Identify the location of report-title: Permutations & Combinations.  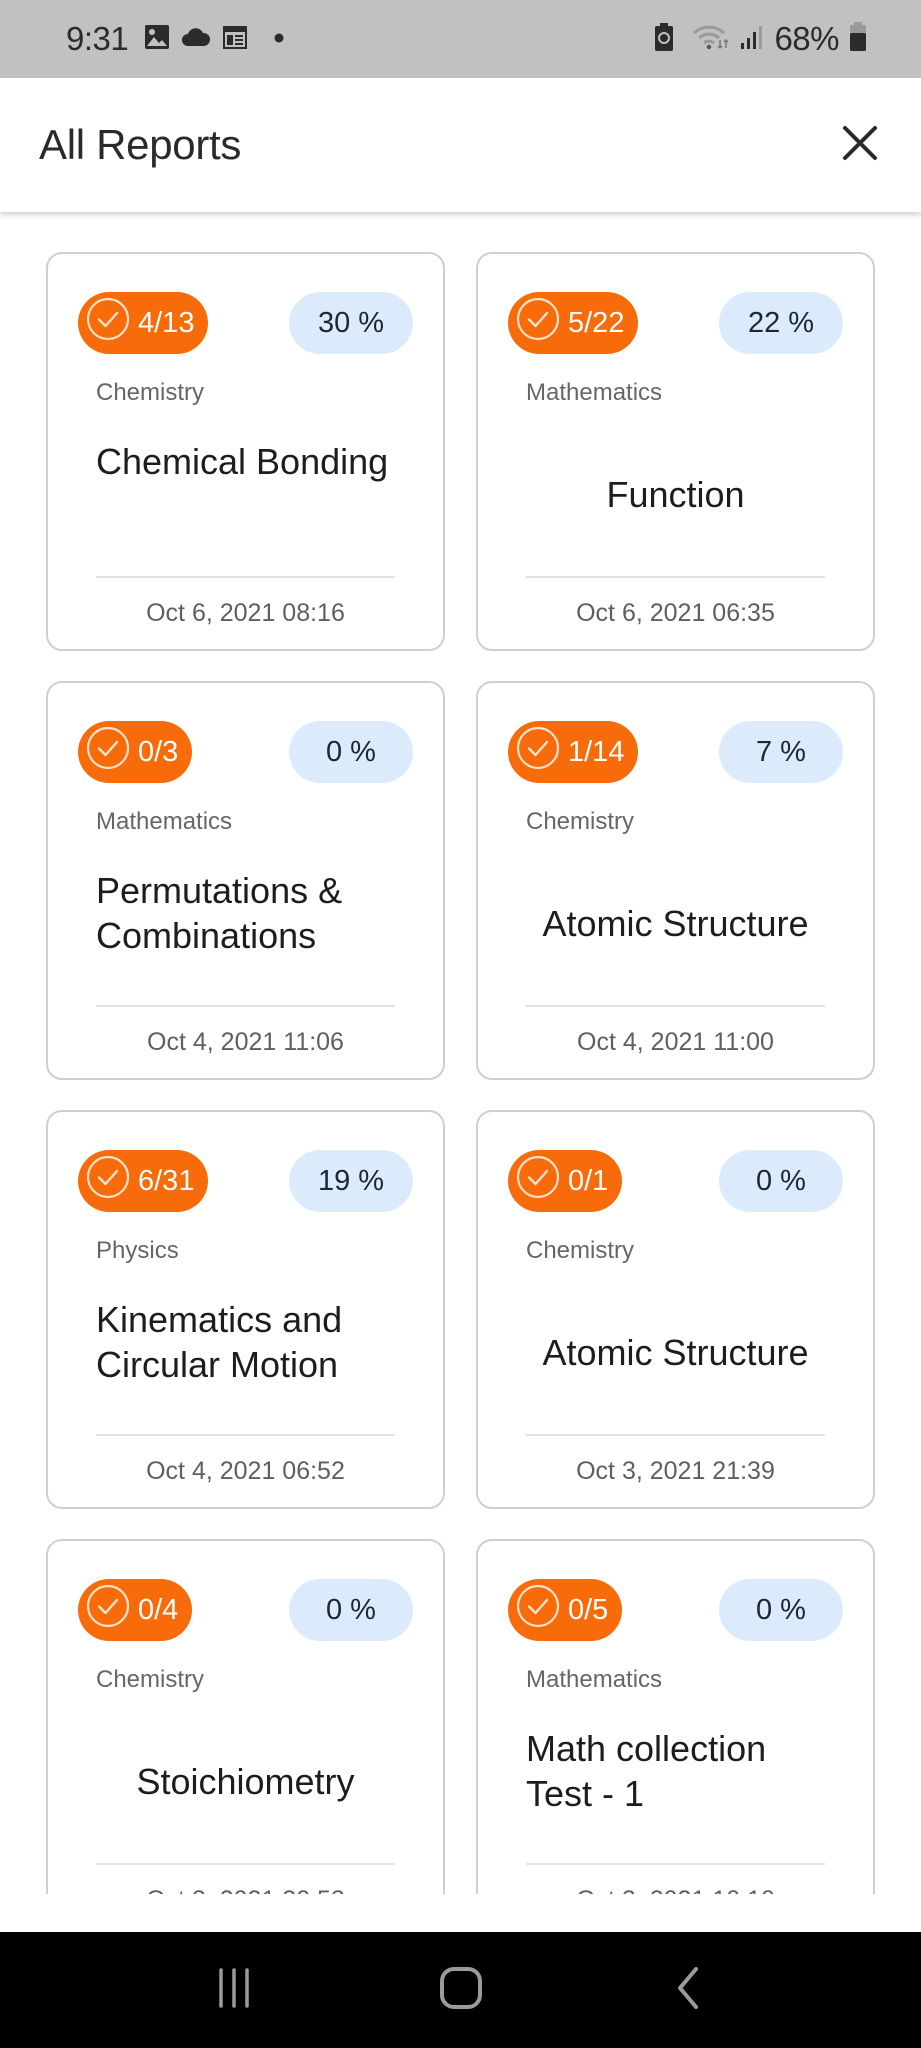
(219, 913).